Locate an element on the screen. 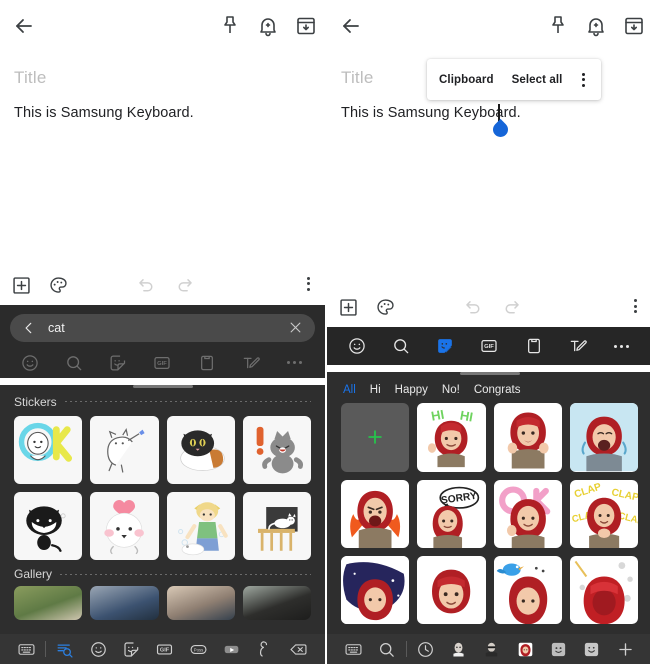 The height and width of the screenshot is (664, 650). tuxedo-cat-sticker is located at coordinates (48, 525).